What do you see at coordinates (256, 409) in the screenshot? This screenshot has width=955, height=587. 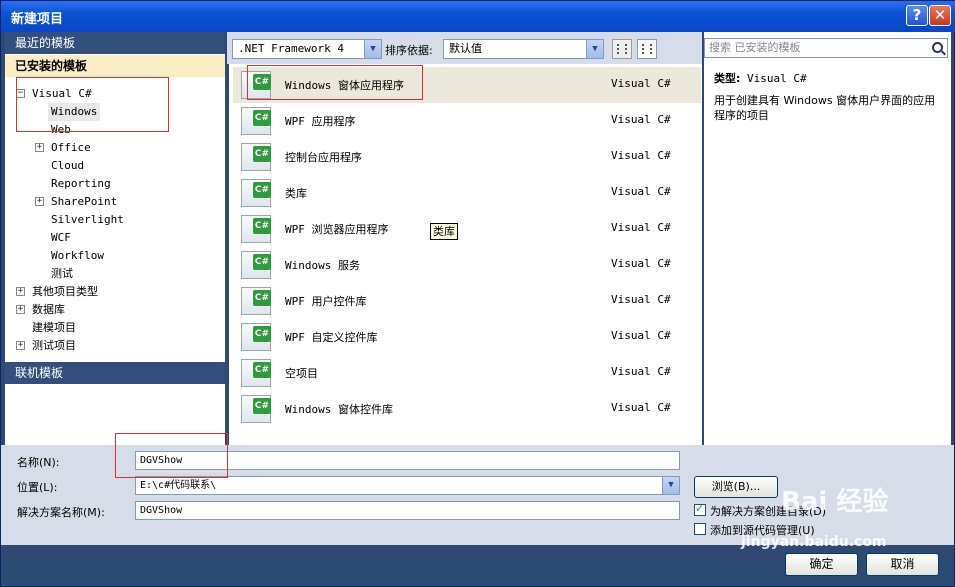 I see `windows-control-library-icon: C#` at bounding box center [256, 409].